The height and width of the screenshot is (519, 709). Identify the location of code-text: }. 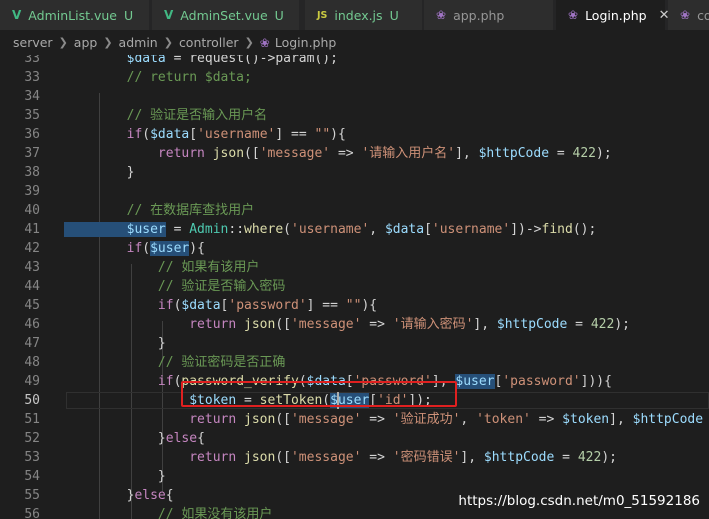
(99, 172).